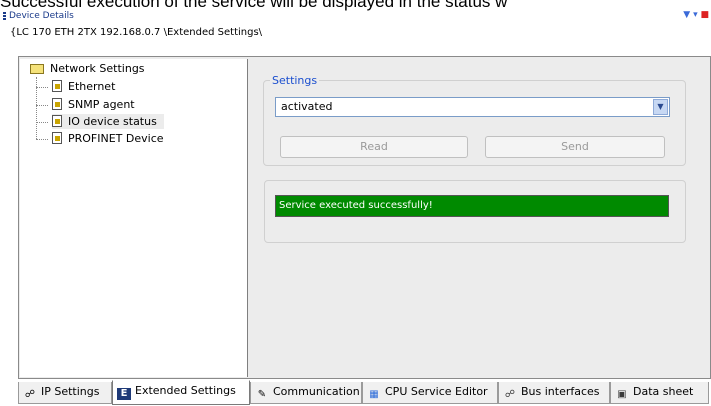 The height and width of the screenshot is (406, 711). What do you see at coordinates (70, 391) in the screenshot?
I see `tab-label: IP Settings` at bounding box center [70, 391].